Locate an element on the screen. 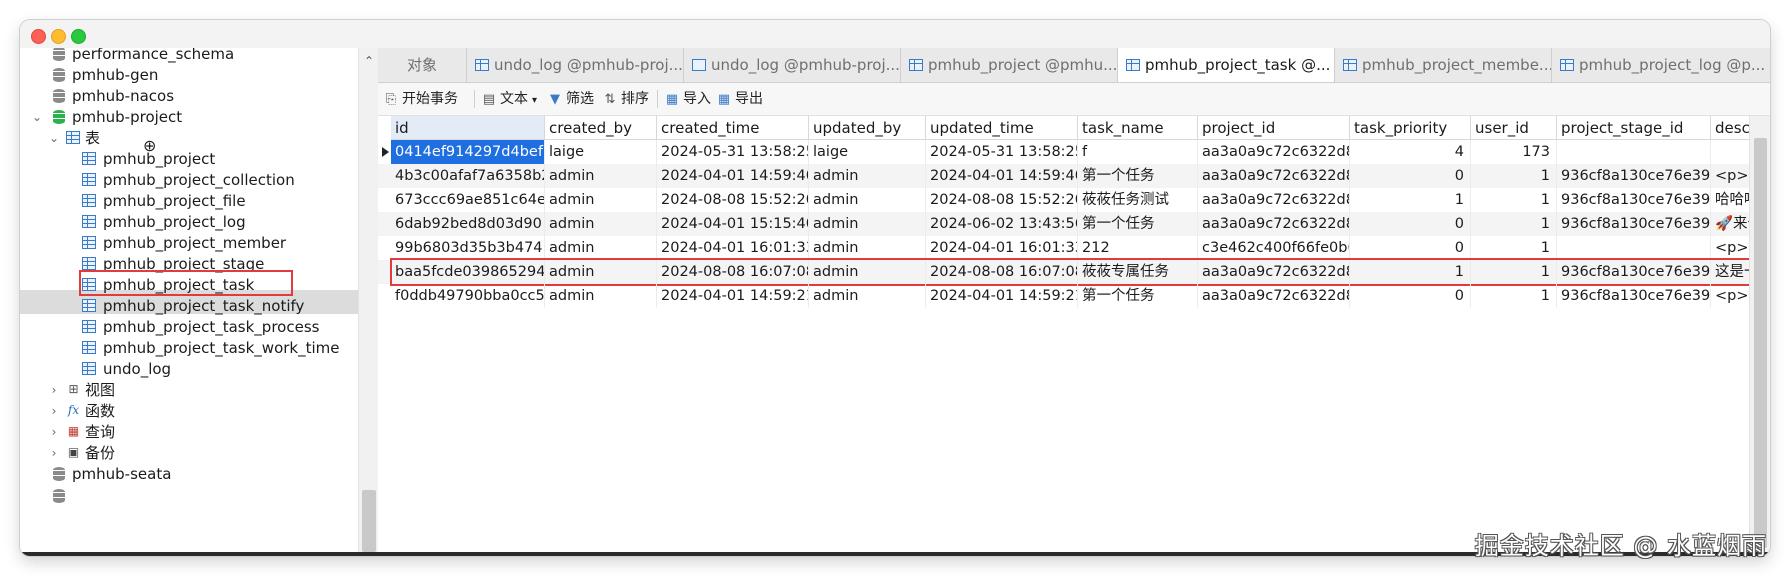 The width and height of the screenshot is (1789, 579). column-header-project-id: project_id is located at coordinates (1274, 128).